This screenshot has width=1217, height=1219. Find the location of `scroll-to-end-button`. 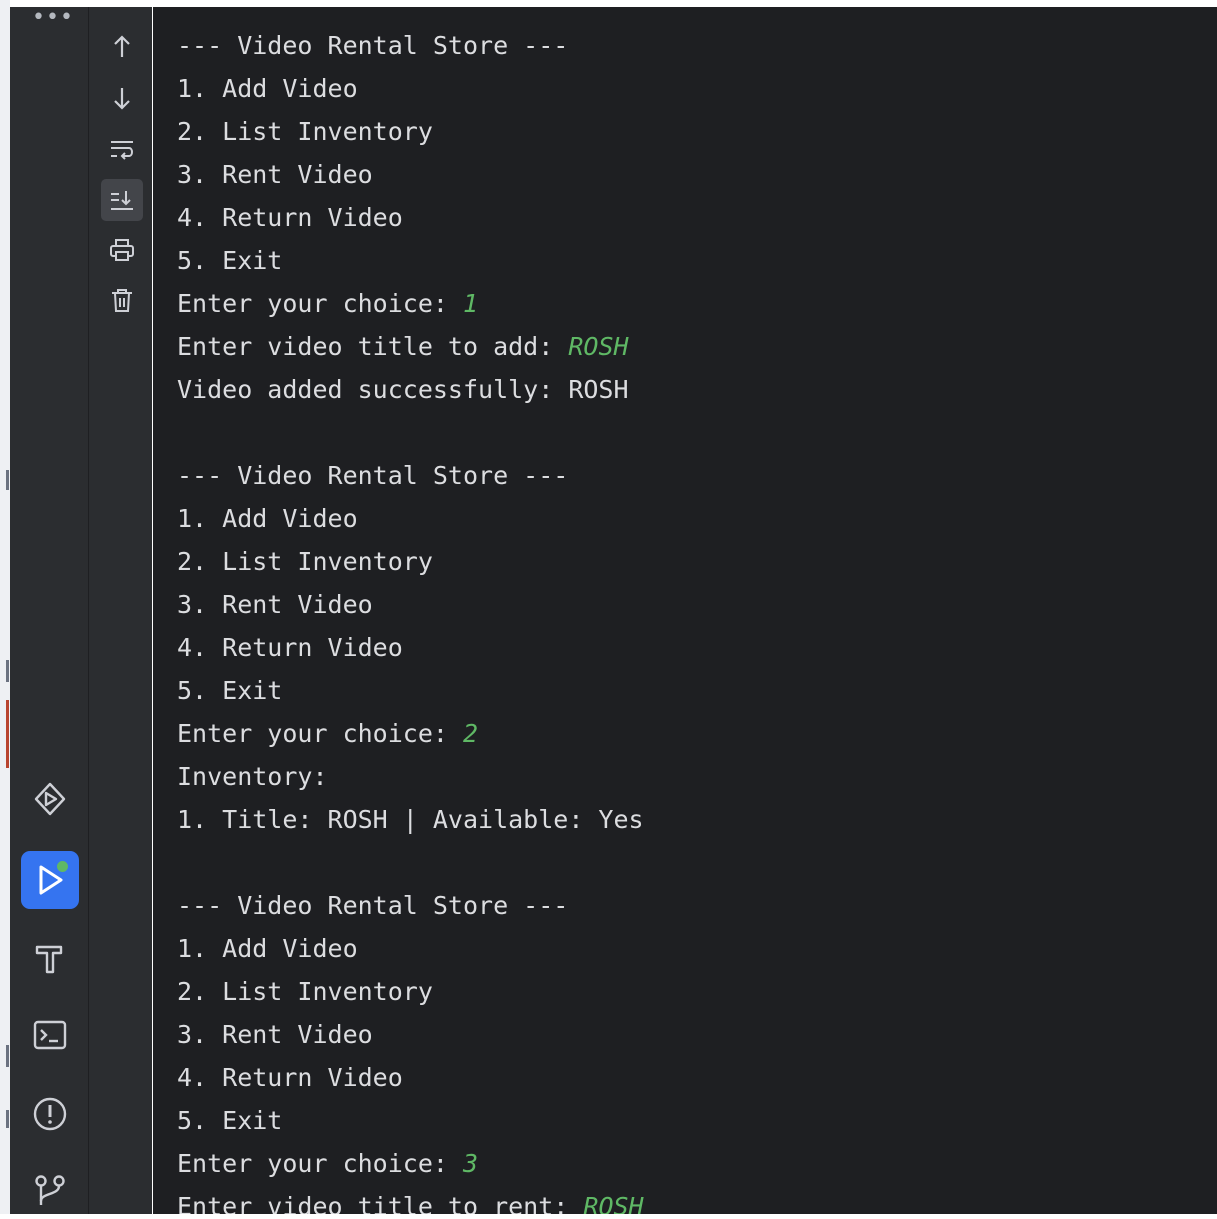

scroll-to-end-button is located at coordinates (122, 200).